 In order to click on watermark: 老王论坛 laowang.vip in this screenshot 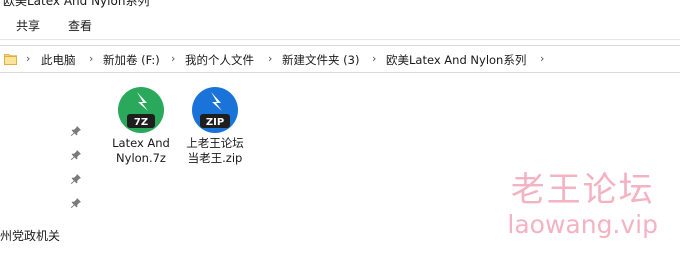, I will do `click(582, 205)`.